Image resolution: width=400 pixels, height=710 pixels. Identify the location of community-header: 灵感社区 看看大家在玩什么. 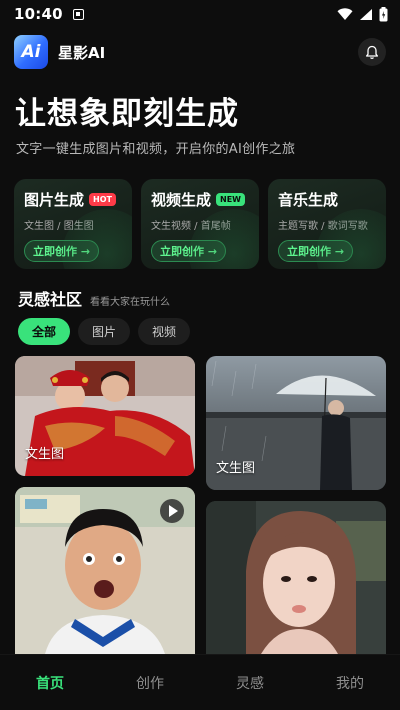
(94, 298).